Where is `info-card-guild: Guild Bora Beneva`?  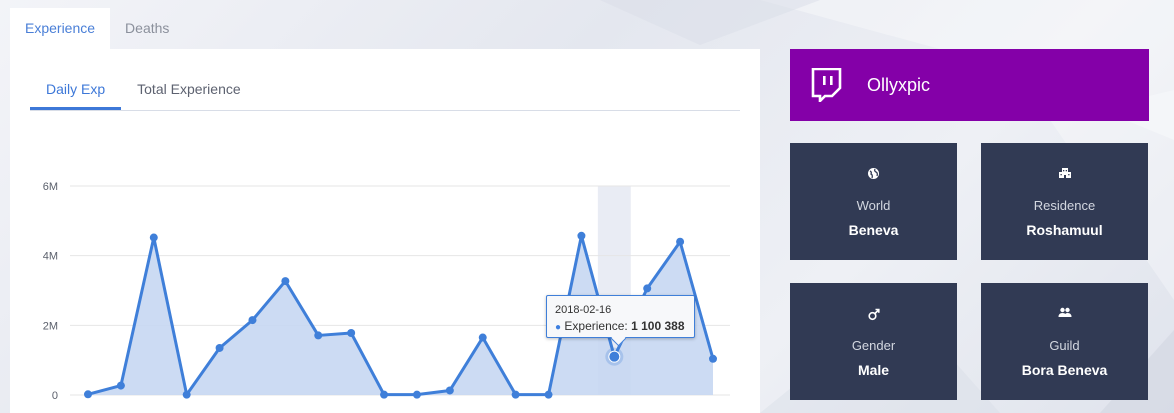 info-card-guild: Guild Bora Beneva is located at coordinates (1064, 341).